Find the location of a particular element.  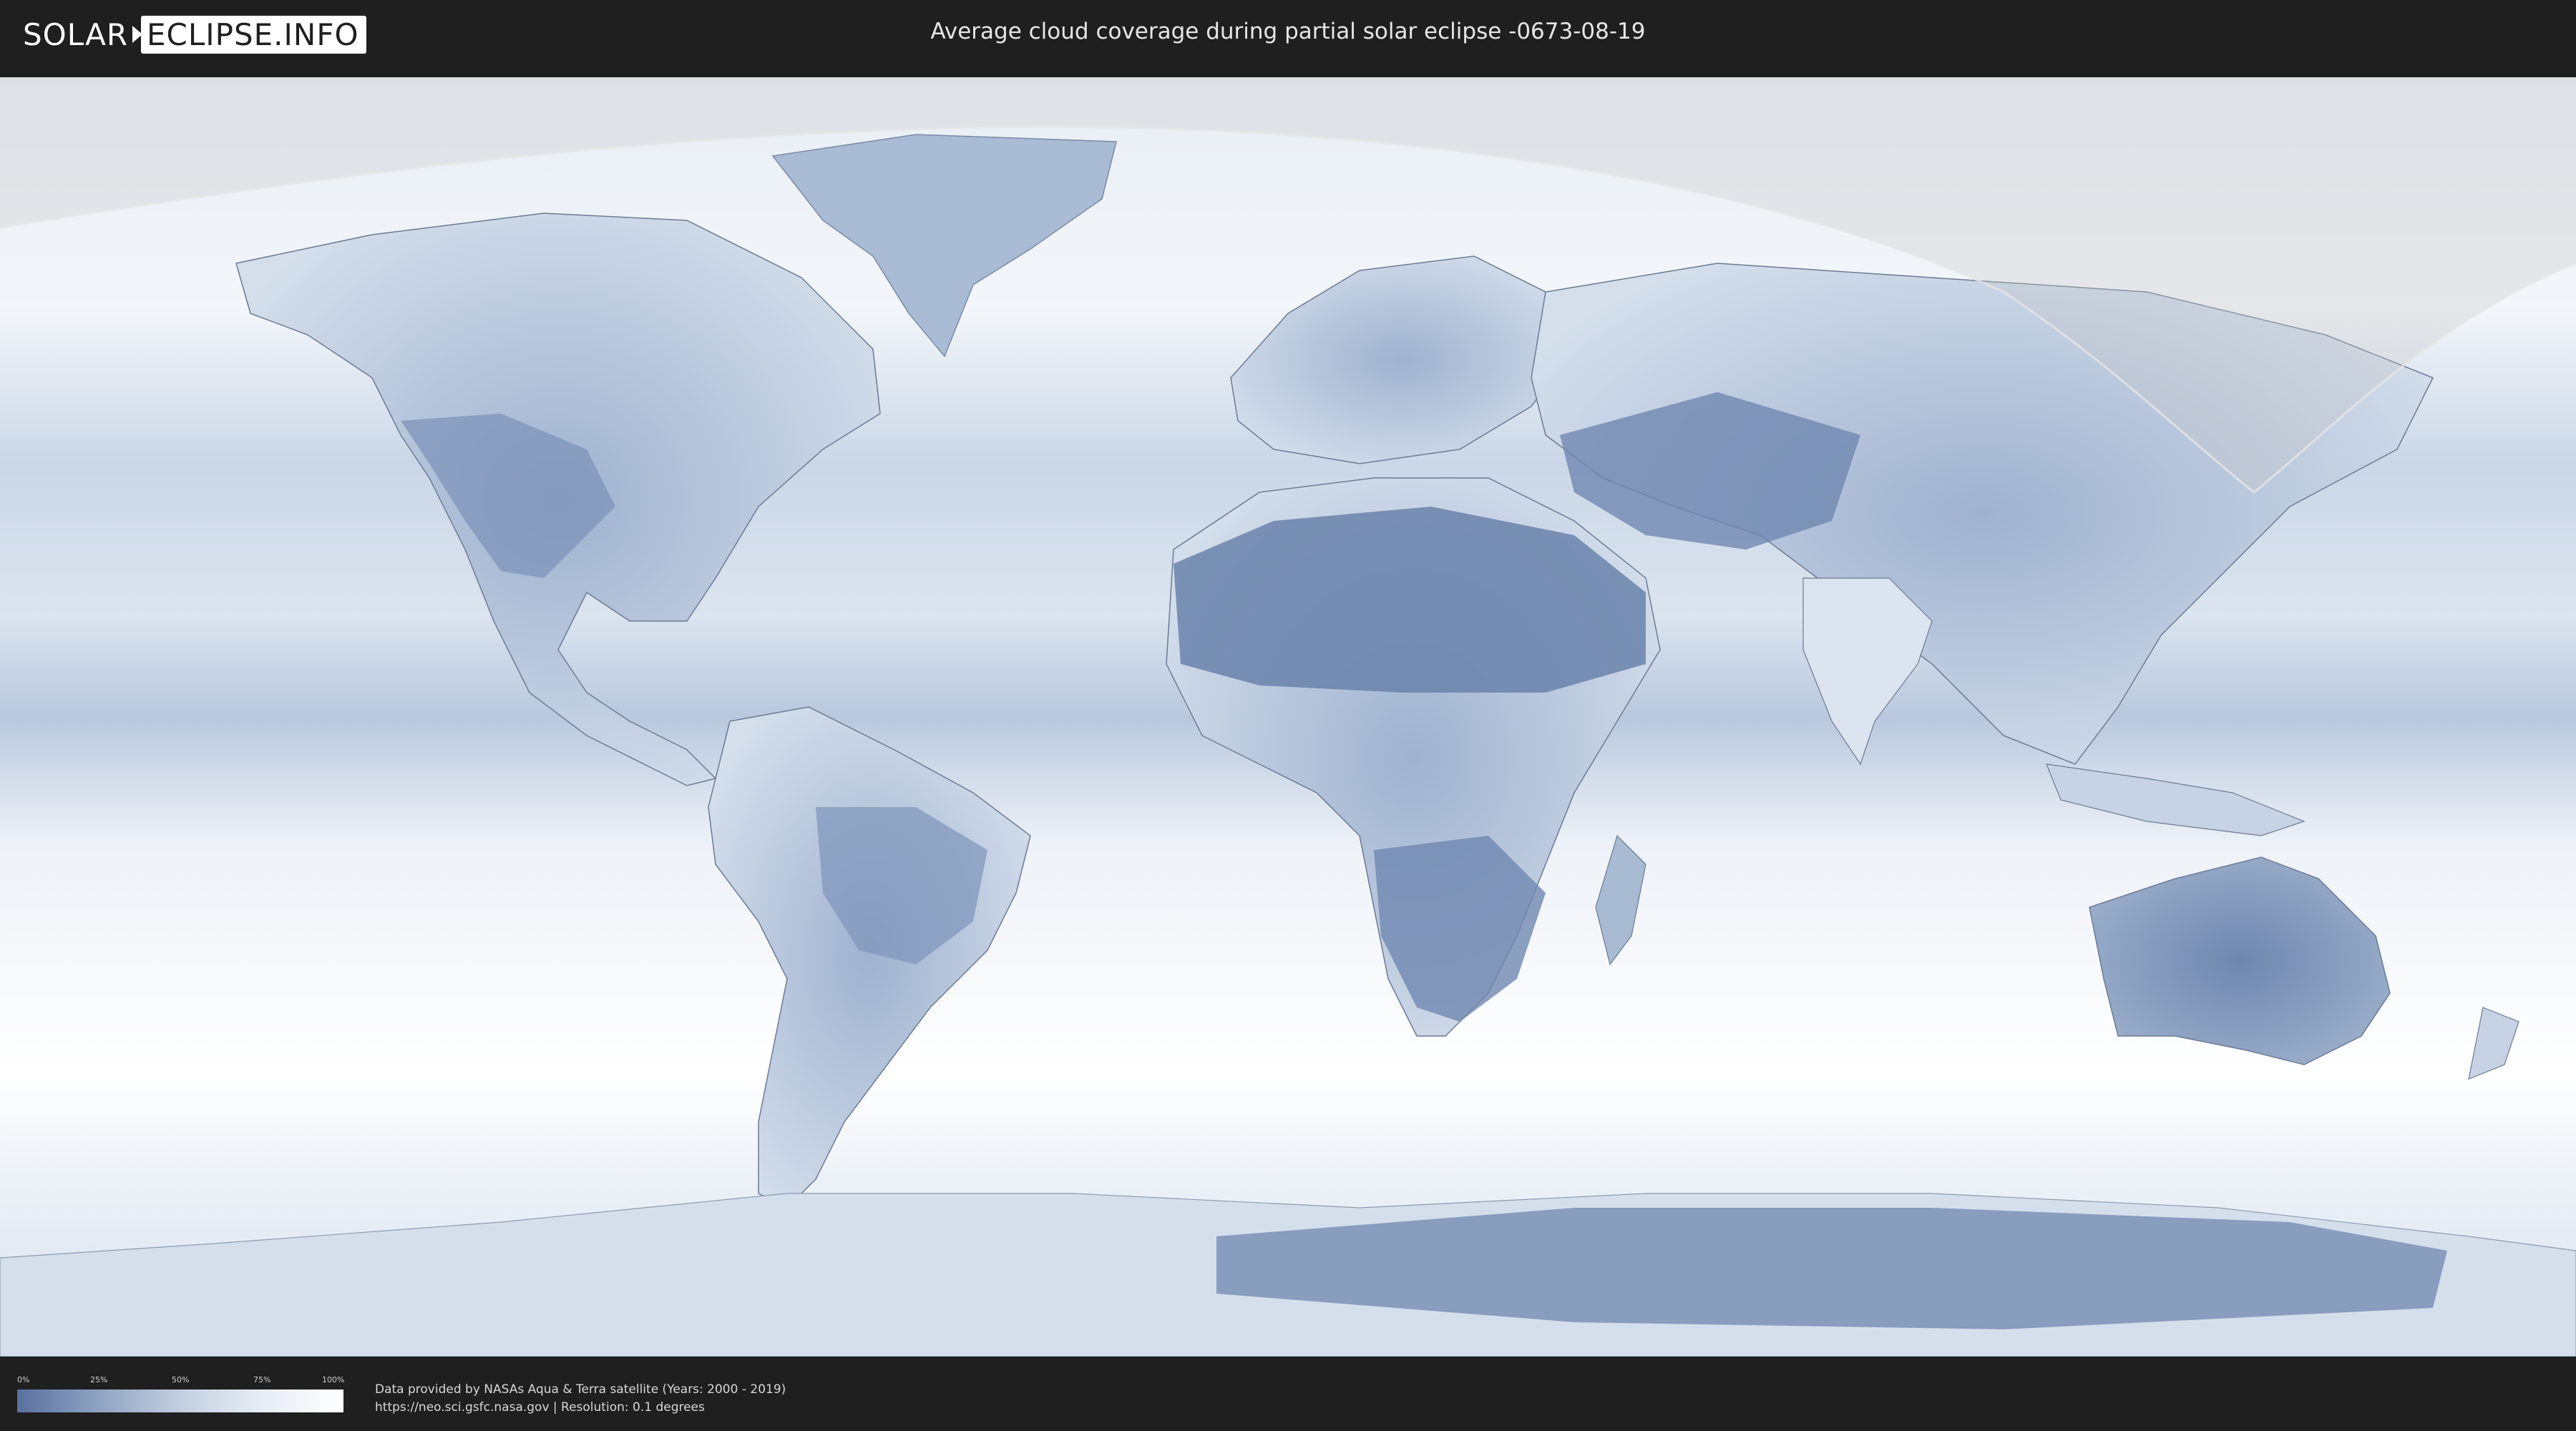

legend-tick-label: 25% is located at coordinates (99, 1379).